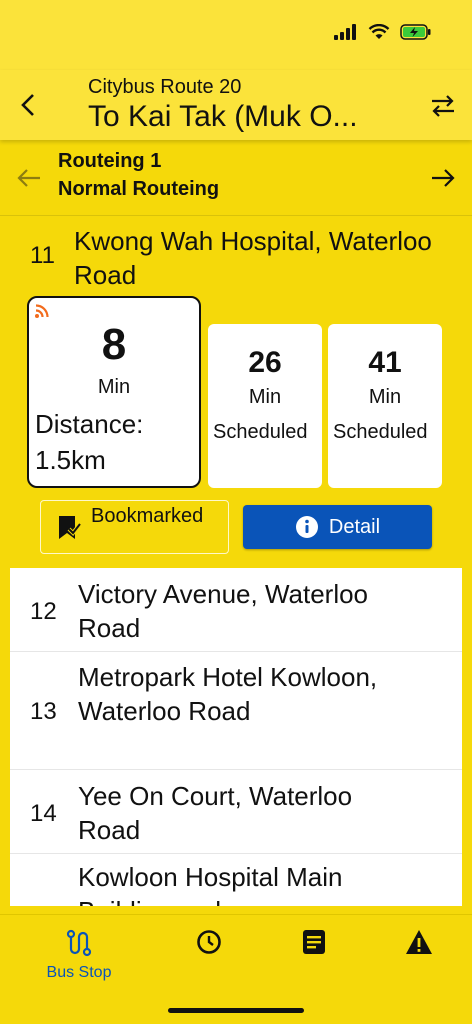 This screenshot has width=472, height=1024. What do you see at coordinates (415, 32) in the screenshot?
I see `battery-charging-icon` at bounding box center [415, 32].